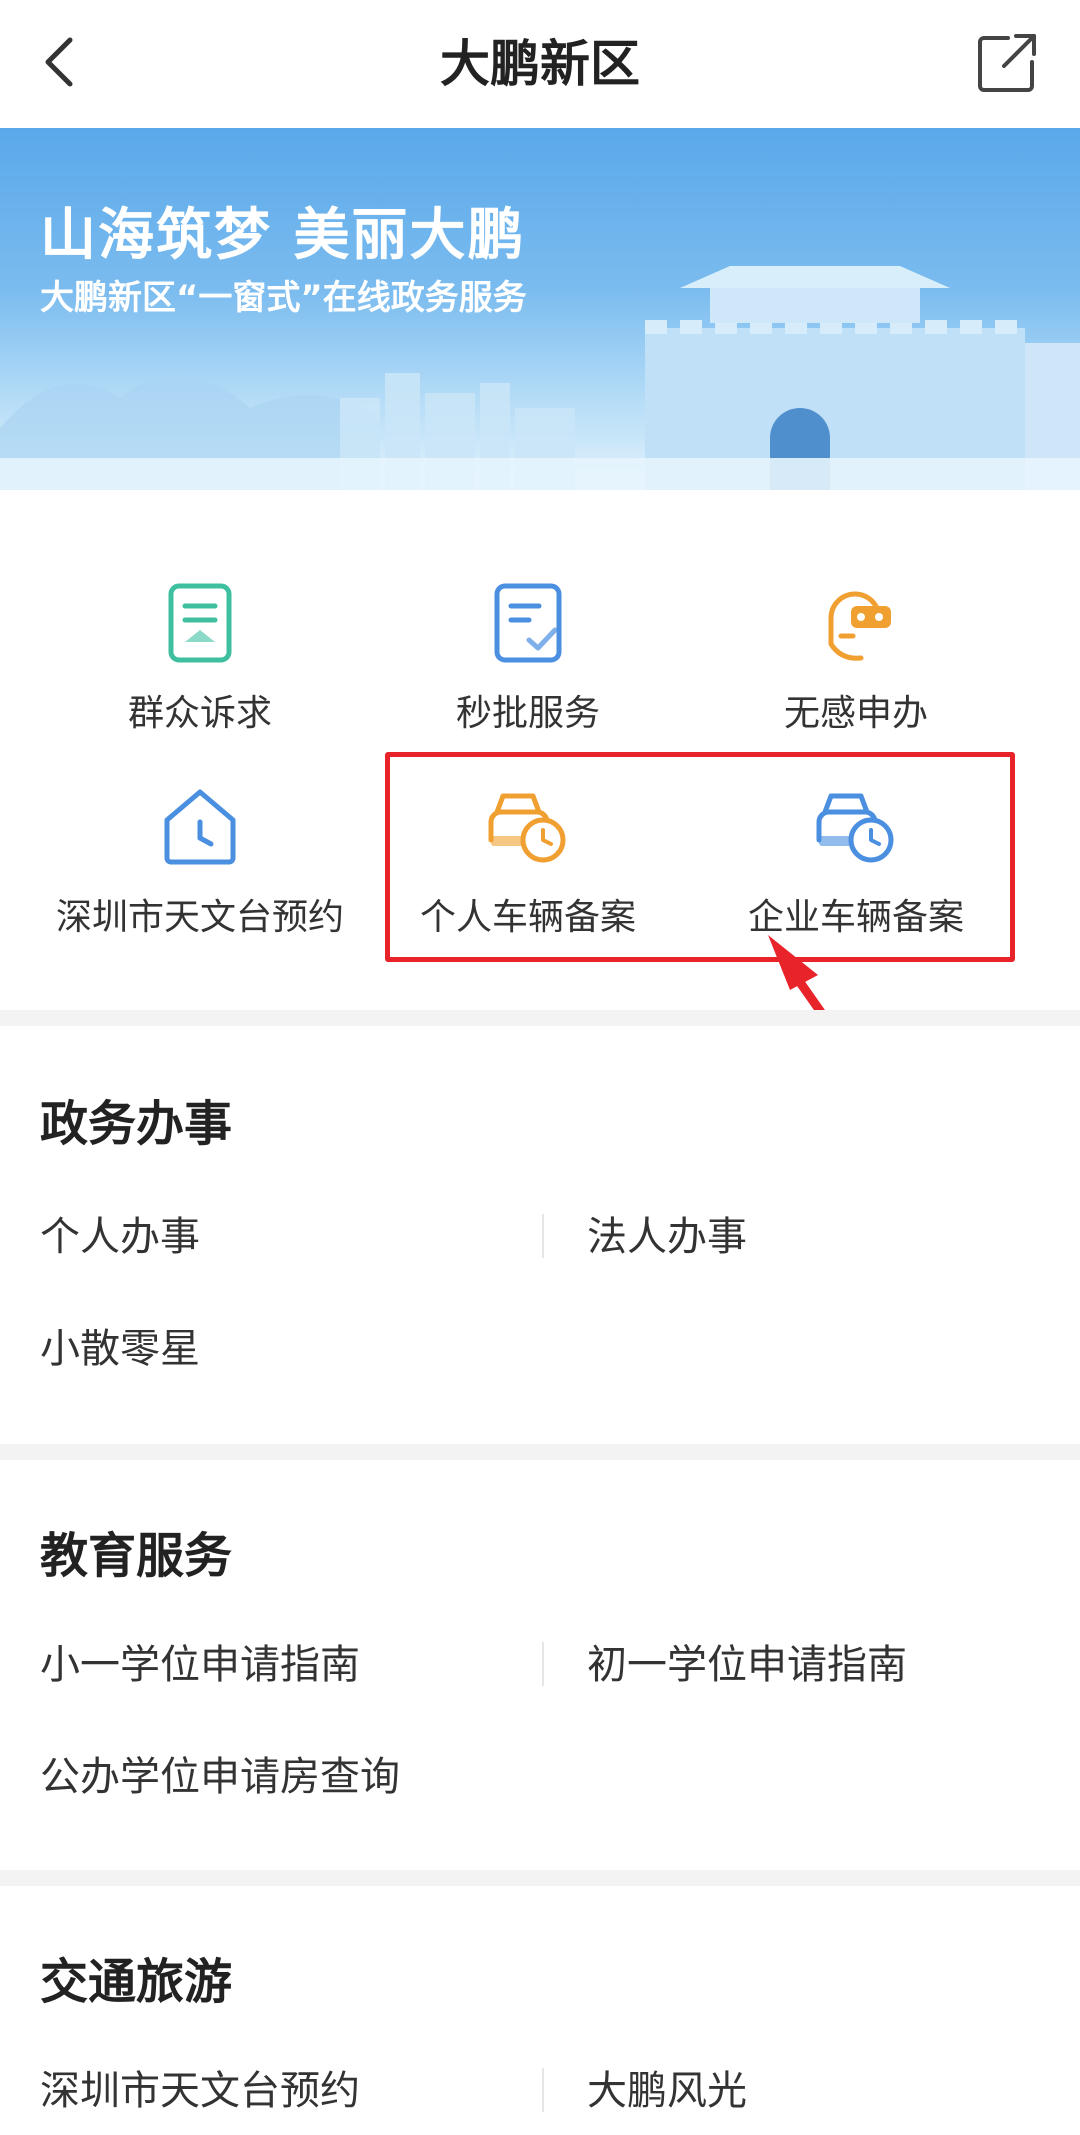 Image resolution: width=1080 pixels, height=2135 pixels. What do you see at coordinates (199, 713) in the screenshot?
I see `grid-item-label: 群众诉求` at bounding box center [199, 713].